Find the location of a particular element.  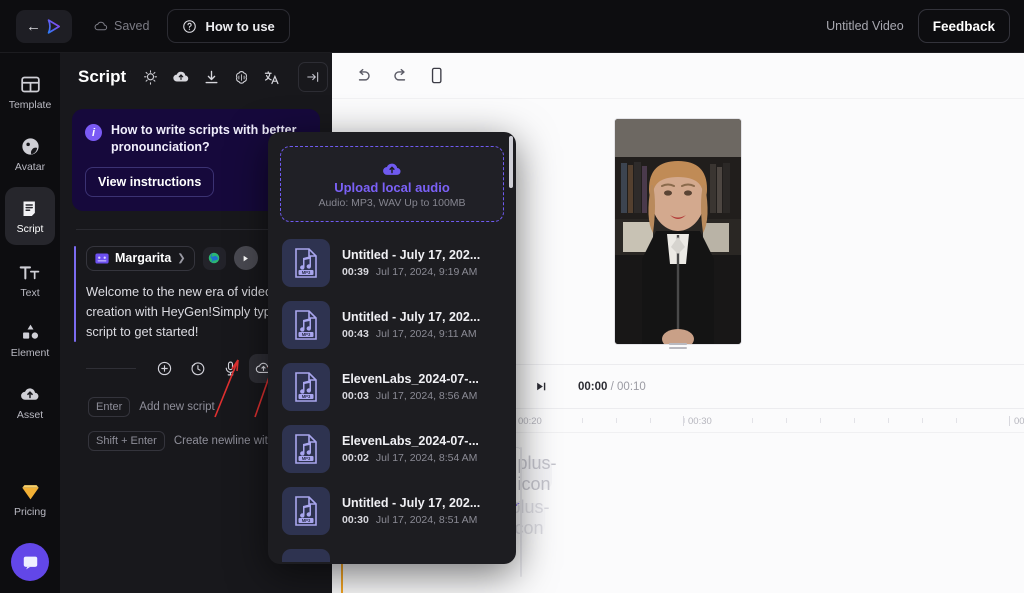

template-icon is located at coordinates (30, 84).